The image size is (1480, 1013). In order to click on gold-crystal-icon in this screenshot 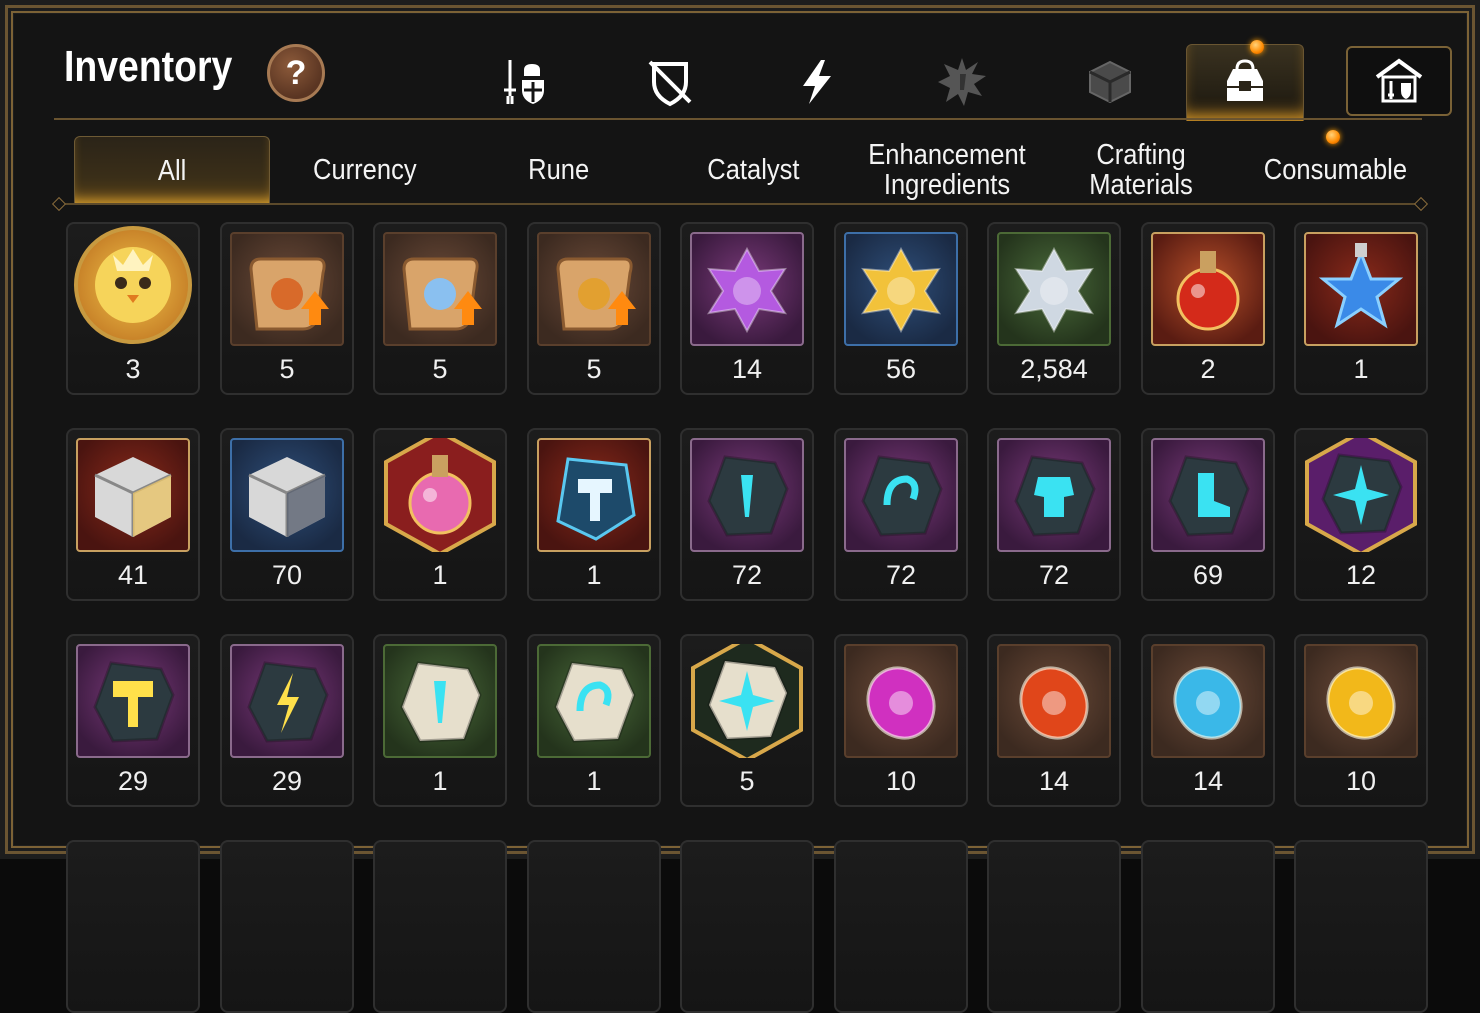, I will do `click(901, 289)`.